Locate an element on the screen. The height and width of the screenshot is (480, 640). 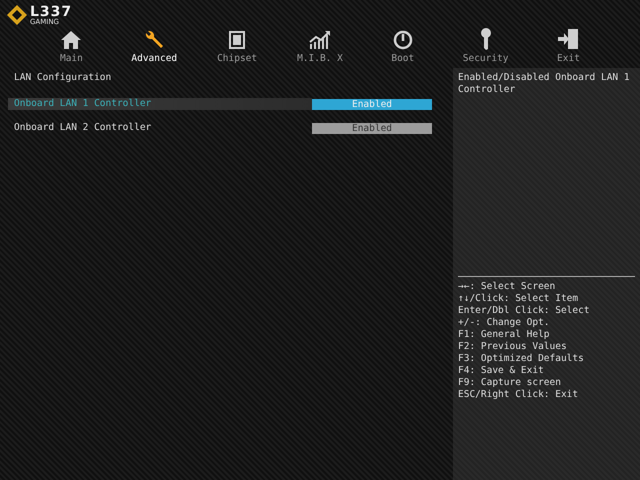
logo-brand: L337 is located at coordinates (51, 11).